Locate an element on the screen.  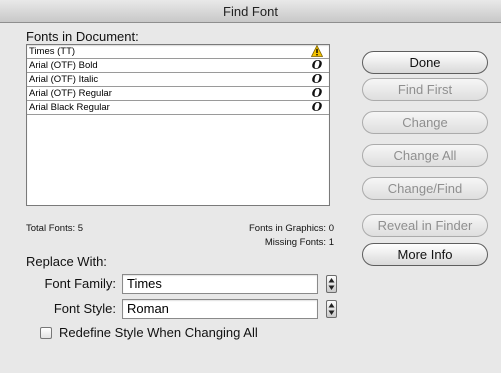
replace-with-label: Replace With: is located at coordinates (66, 261).